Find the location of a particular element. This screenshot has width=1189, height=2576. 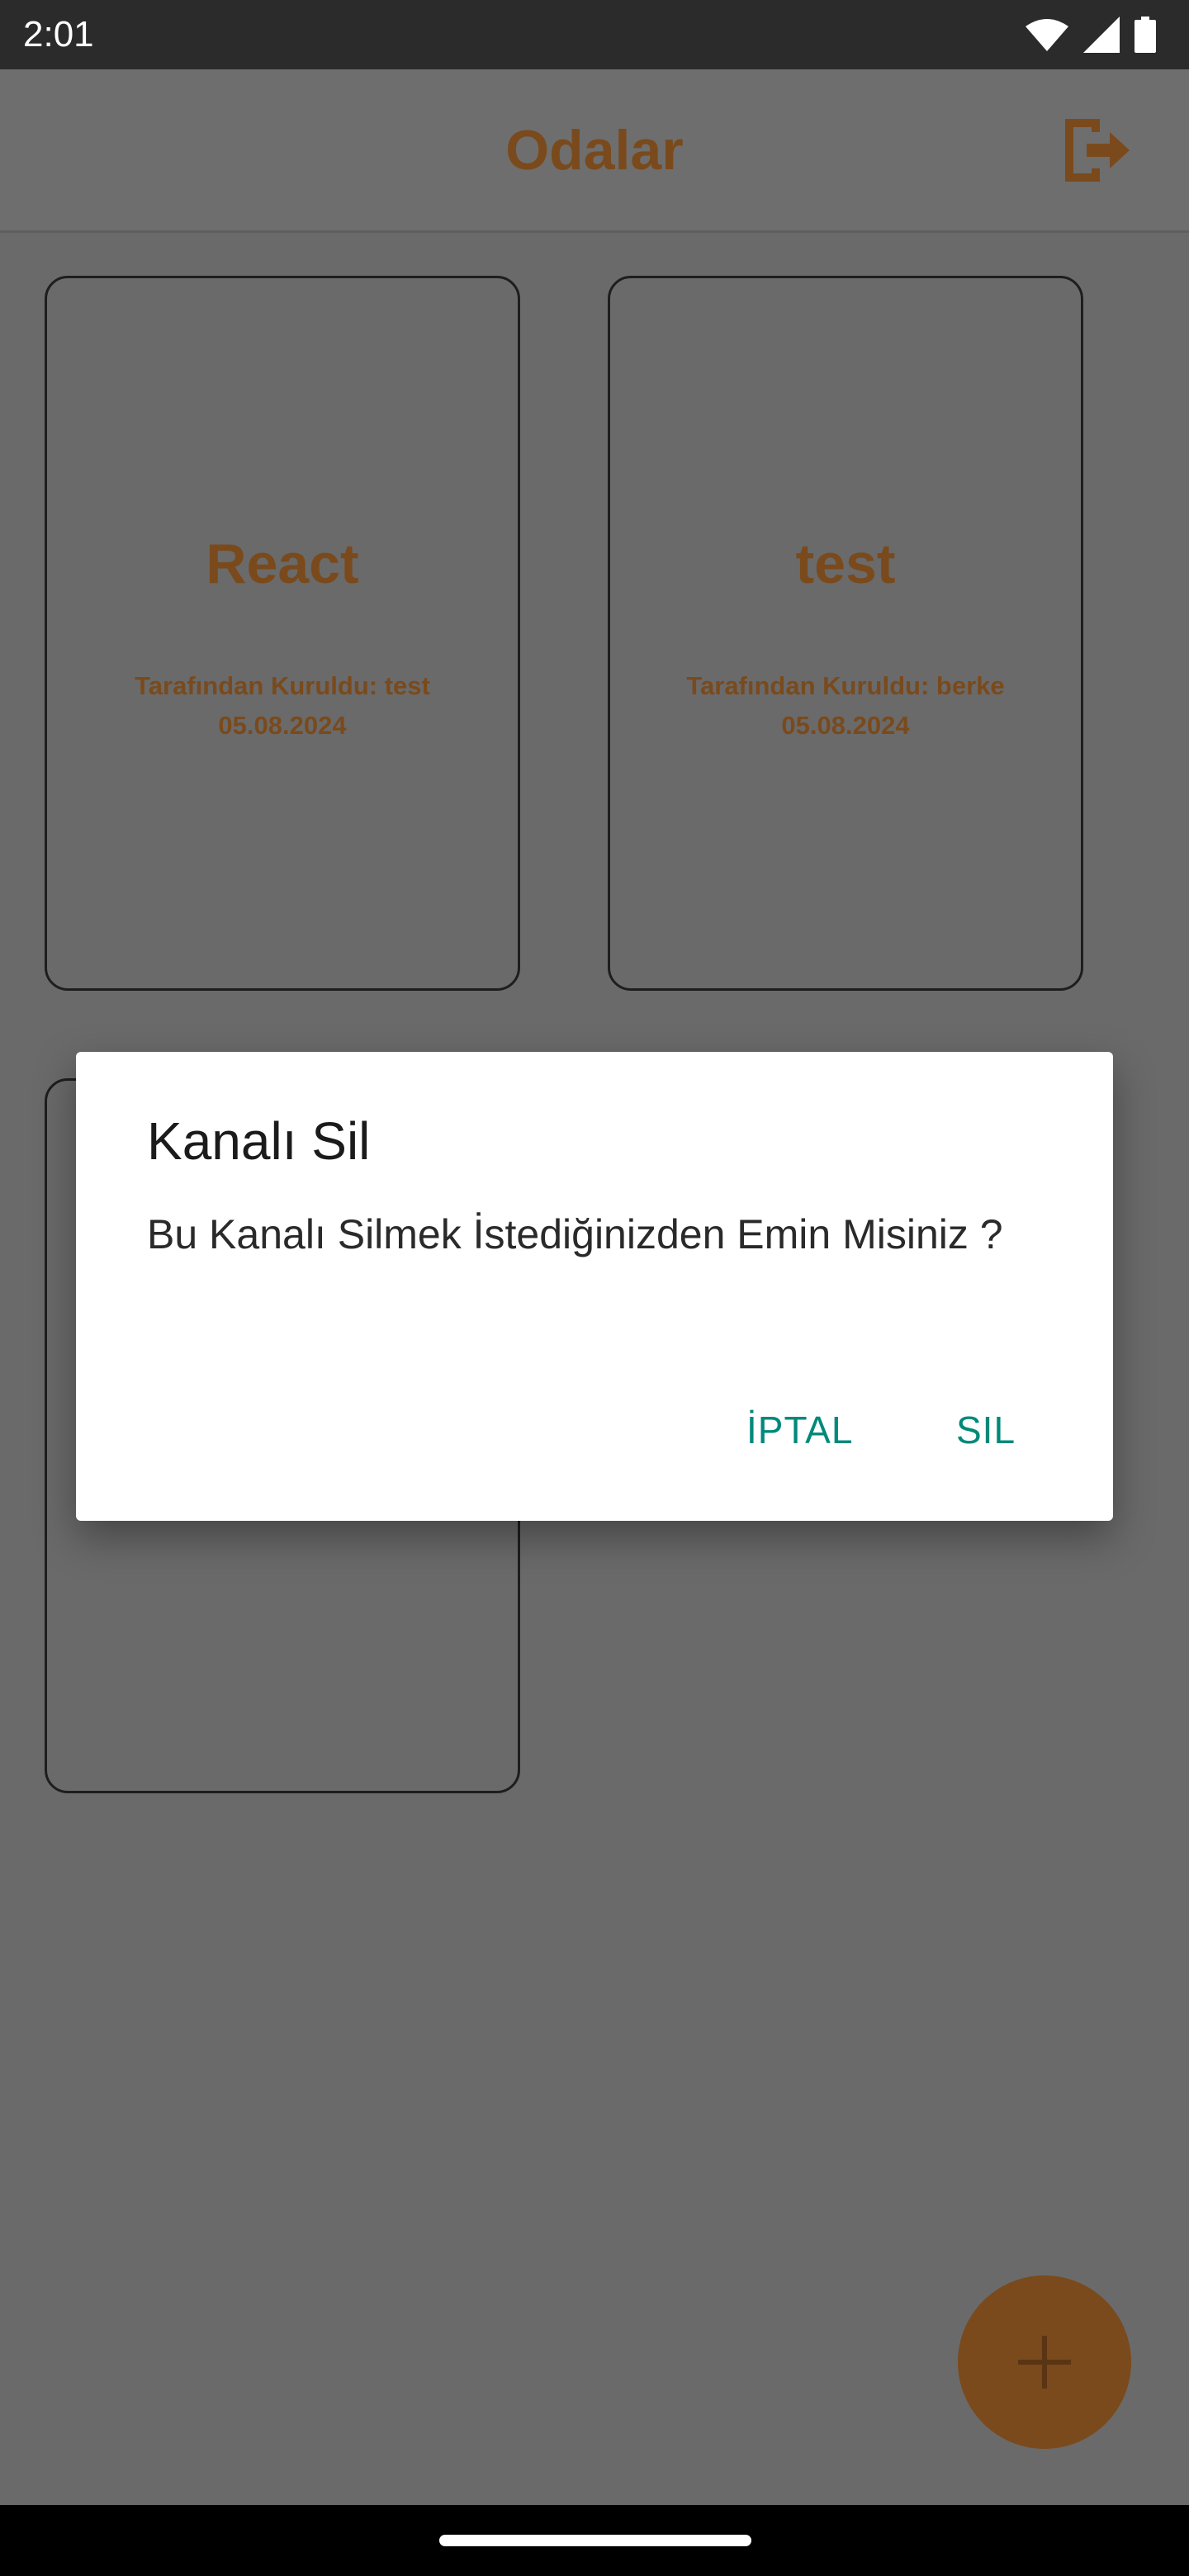

room-meta: Tarafından Kuruldu: test 05.08.2024 is located at coordinates (282, 706).